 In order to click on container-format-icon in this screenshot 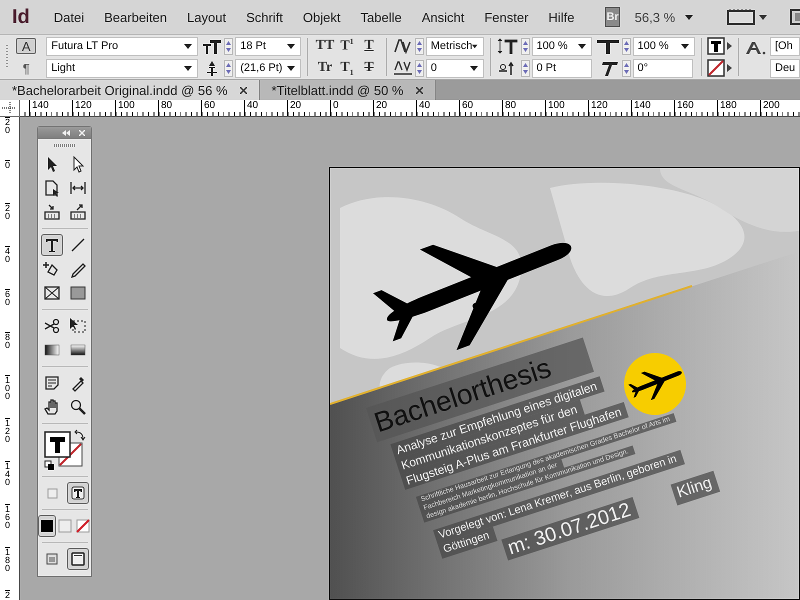, I will do `click(51, 493)`.